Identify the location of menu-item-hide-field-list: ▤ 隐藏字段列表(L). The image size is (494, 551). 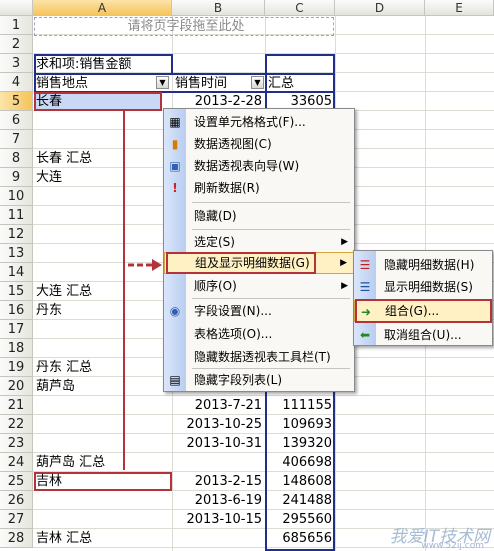
(259, 380).